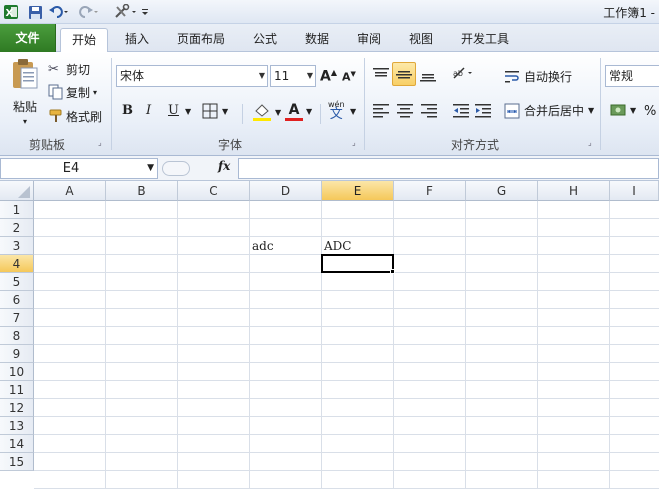 The height and width of the screenshot is (489, 659). What do you see at coordinates (286, 246) in the screenshot?
I see `cell-d3: adc` at bounding box center [286, 246].